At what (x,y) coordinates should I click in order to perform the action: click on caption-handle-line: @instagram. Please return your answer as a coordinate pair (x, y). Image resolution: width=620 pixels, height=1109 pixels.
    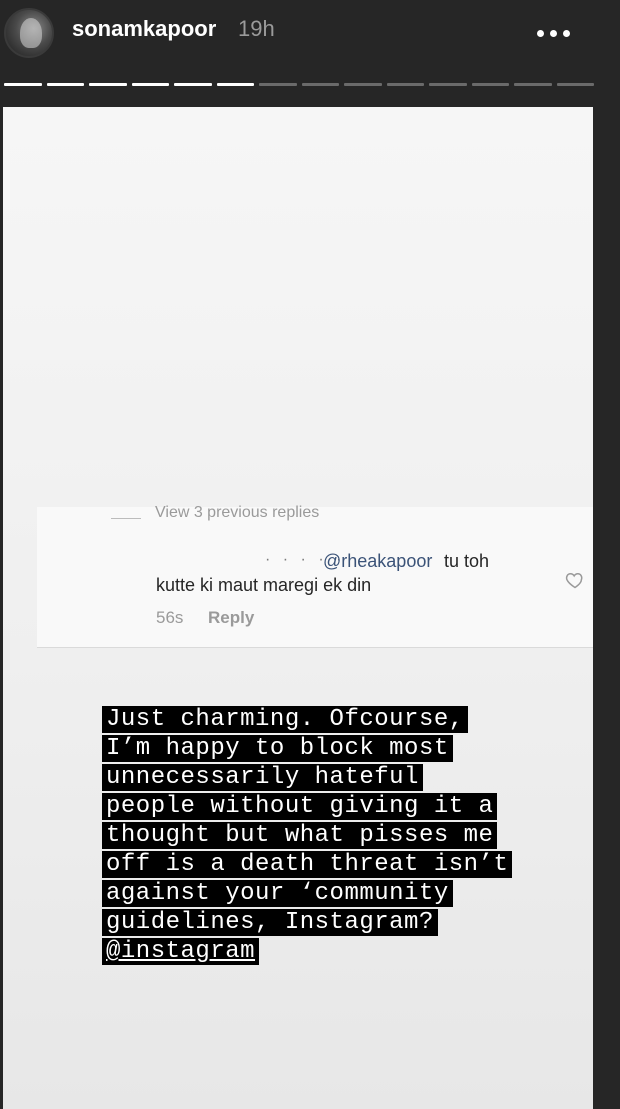
    Looking at the image, I should click on (317, 951).